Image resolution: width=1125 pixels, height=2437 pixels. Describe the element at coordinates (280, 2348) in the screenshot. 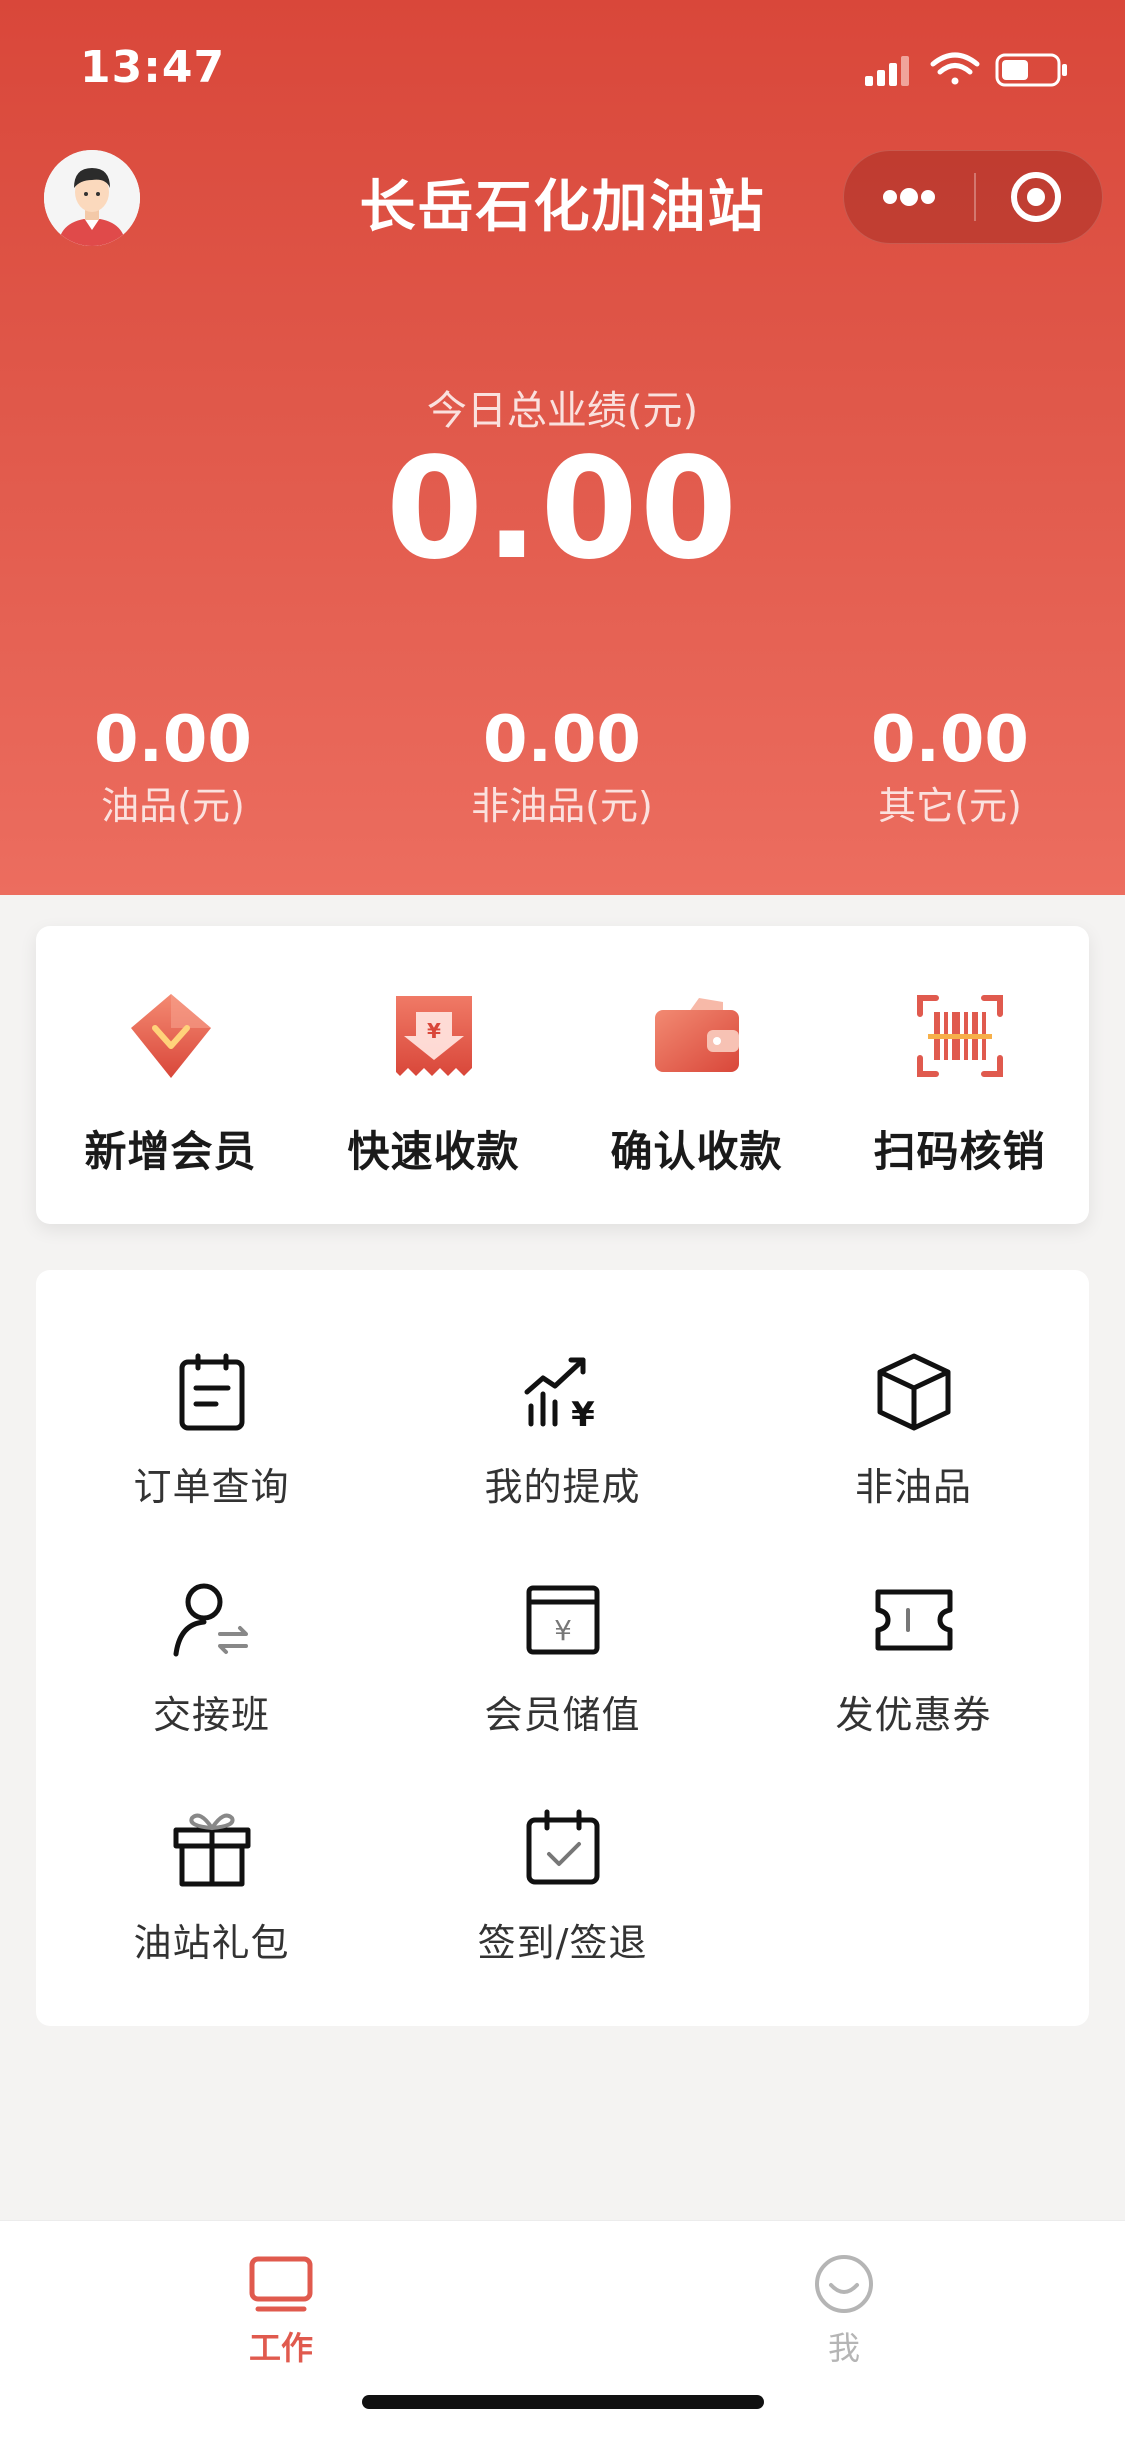

I see `tab-label: 工作` at that location.